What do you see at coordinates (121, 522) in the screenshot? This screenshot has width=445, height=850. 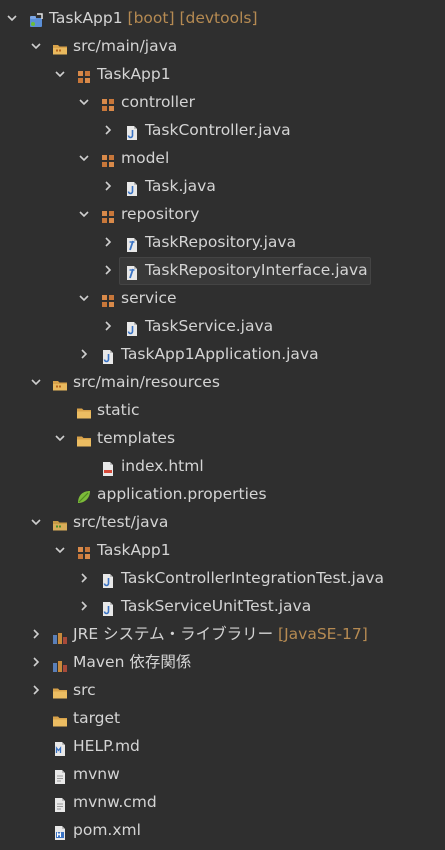 I see `tree-item-label: src/test/java` at bounding box center [121, 522].